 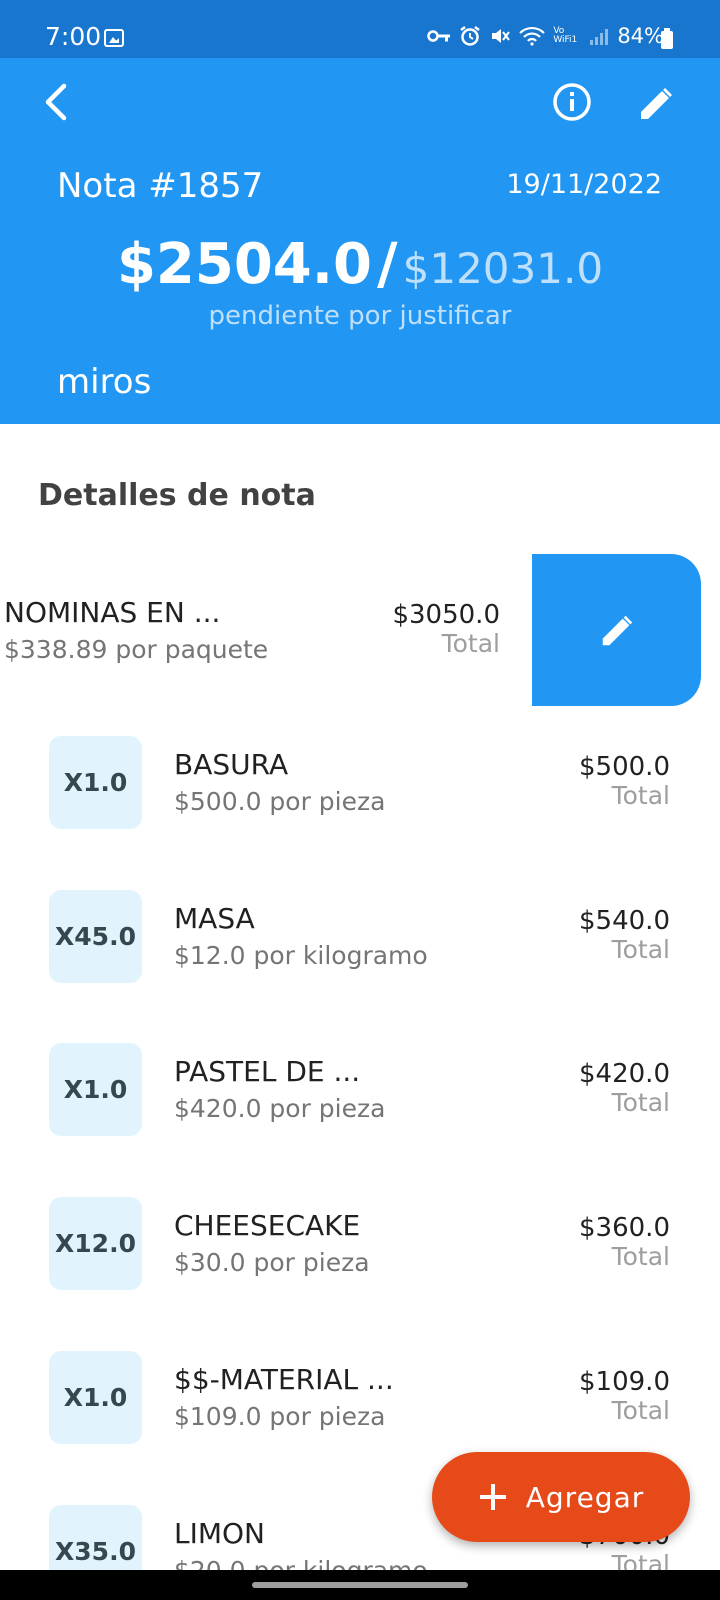 I want to click on edit-note-button, so click(x=656, y=104).